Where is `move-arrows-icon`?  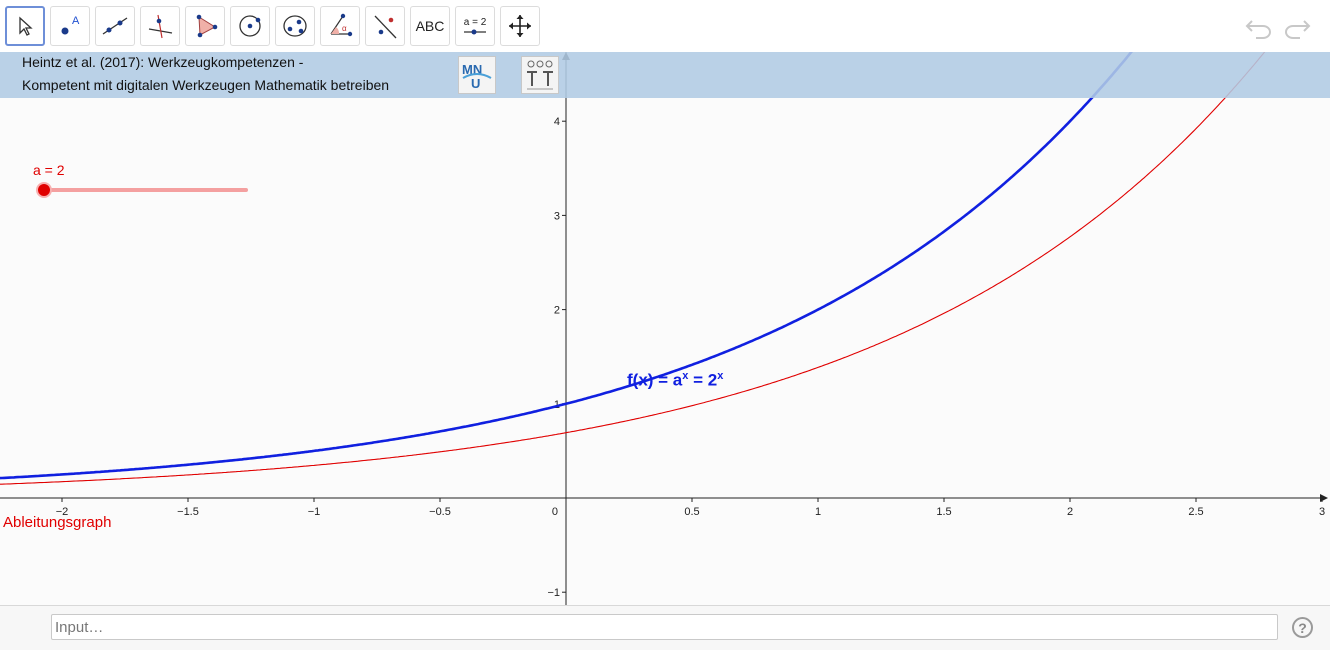
move-arrows-icon is located at coordinates (520, 26).